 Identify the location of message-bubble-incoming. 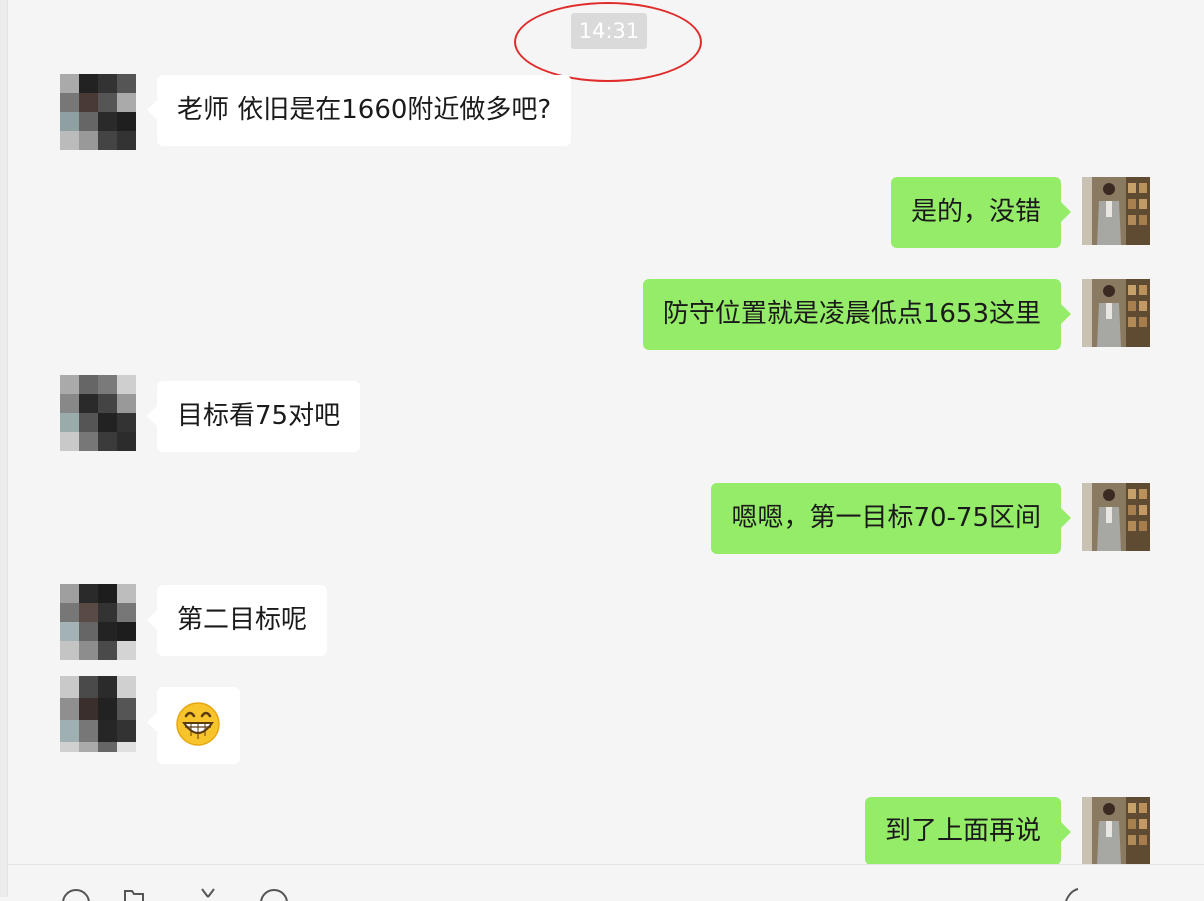
(193, 725).